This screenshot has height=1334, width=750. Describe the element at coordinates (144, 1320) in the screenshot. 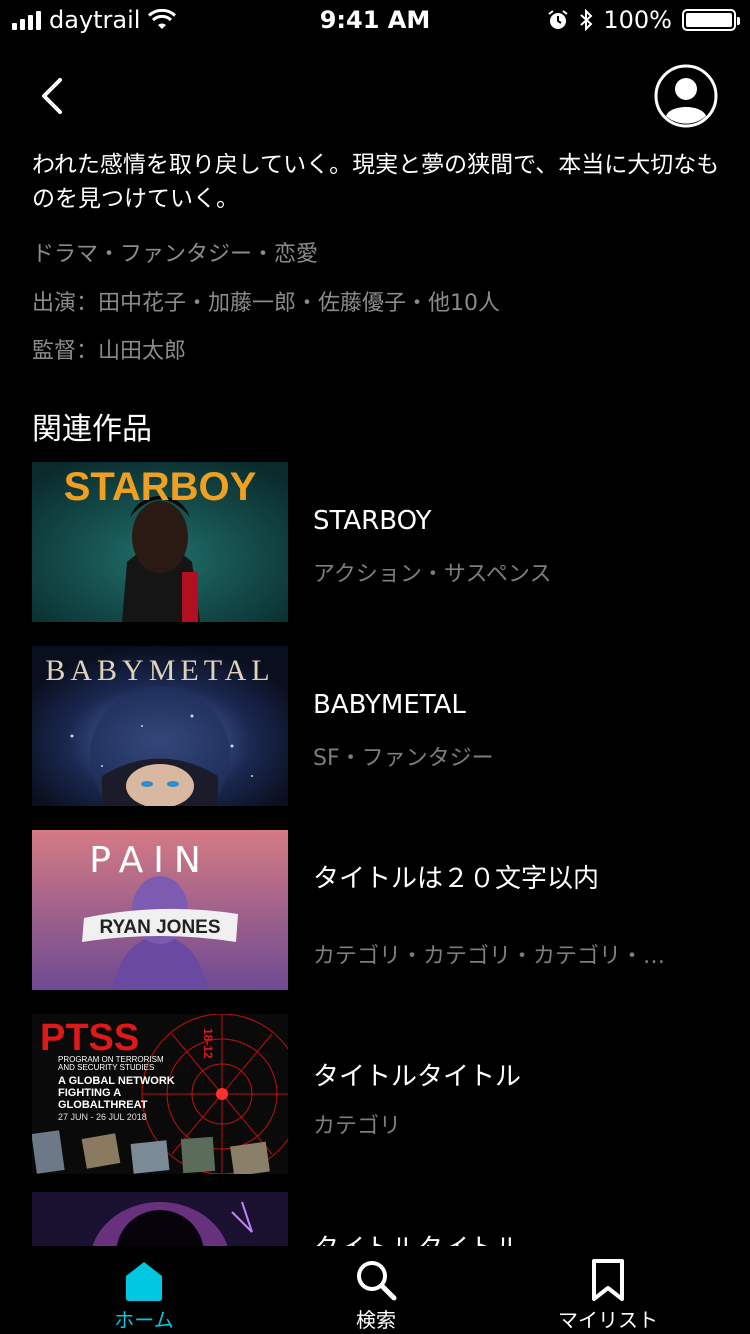

I see `tab-home-label: ホーム` at that location.